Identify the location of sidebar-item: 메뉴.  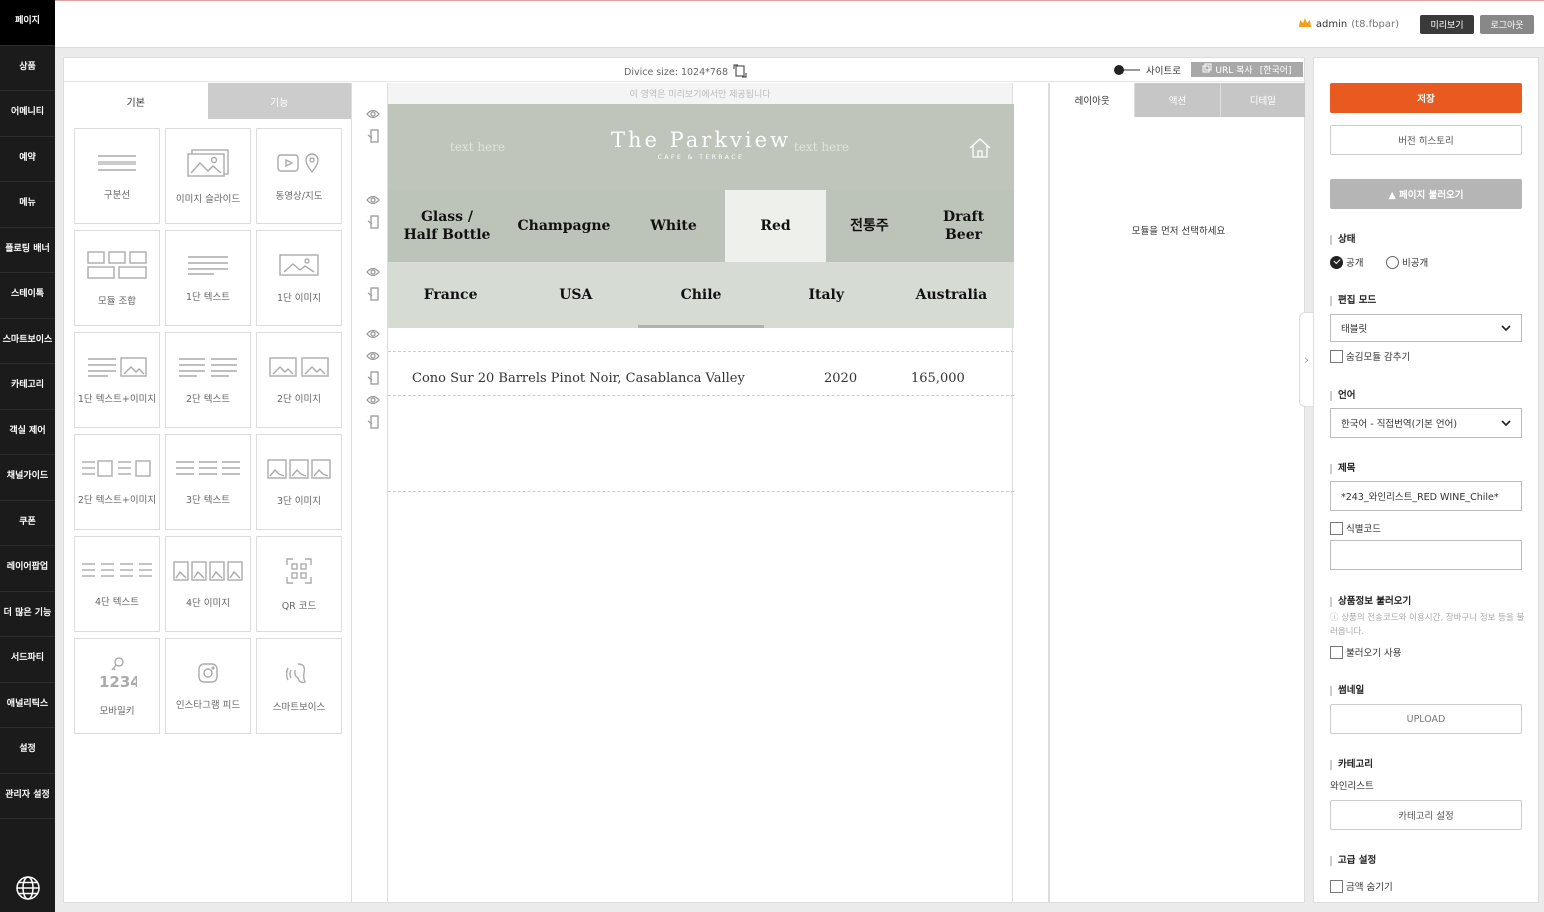
(27, 205).